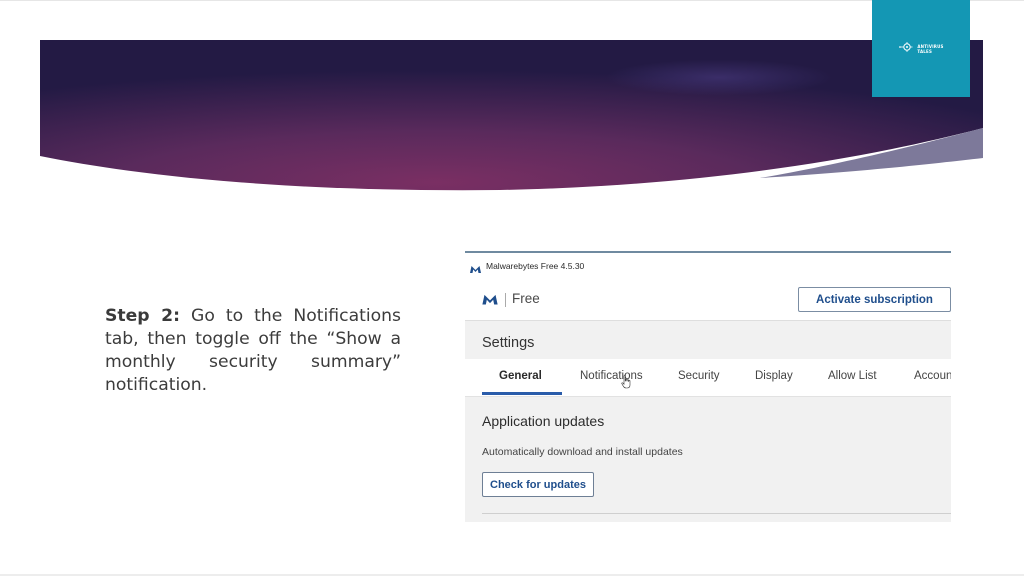 This screenshot has width=1024, height=576. What do you see at coordinates (699, 376) in the screenshot?
I see `tab-security: Security` at bounding box center [699, 376].